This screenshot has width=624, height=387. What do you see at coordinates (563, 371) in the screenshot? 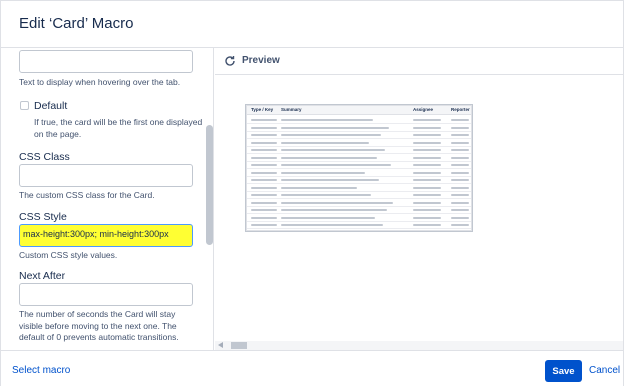
I see `save-button: Save` at bounding box center [563, 371].